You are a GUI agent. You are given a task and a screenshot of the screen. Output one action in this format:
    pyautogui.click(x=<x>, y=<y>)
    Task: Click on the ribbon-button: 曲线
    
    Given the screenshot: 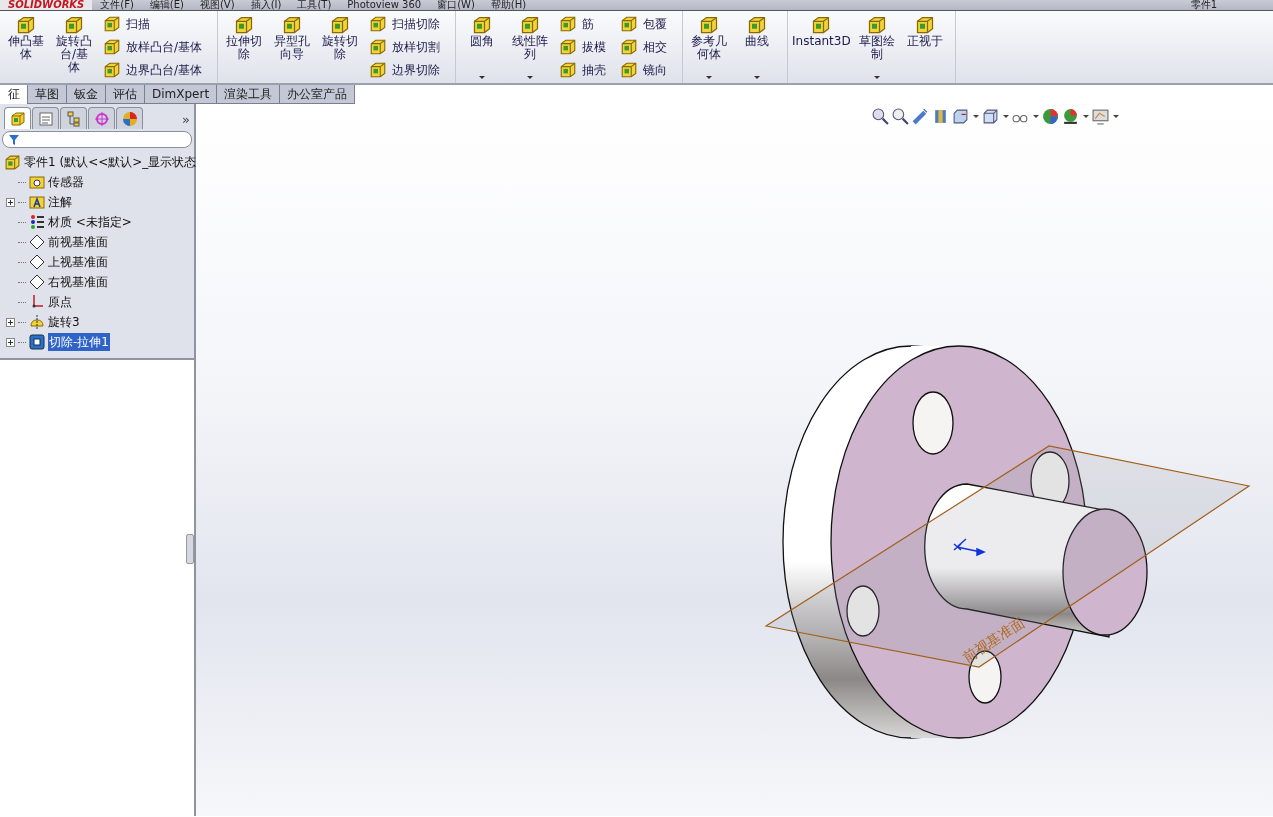 What is the action you would take?
    pyautogui.click(x=757, y=48)
    